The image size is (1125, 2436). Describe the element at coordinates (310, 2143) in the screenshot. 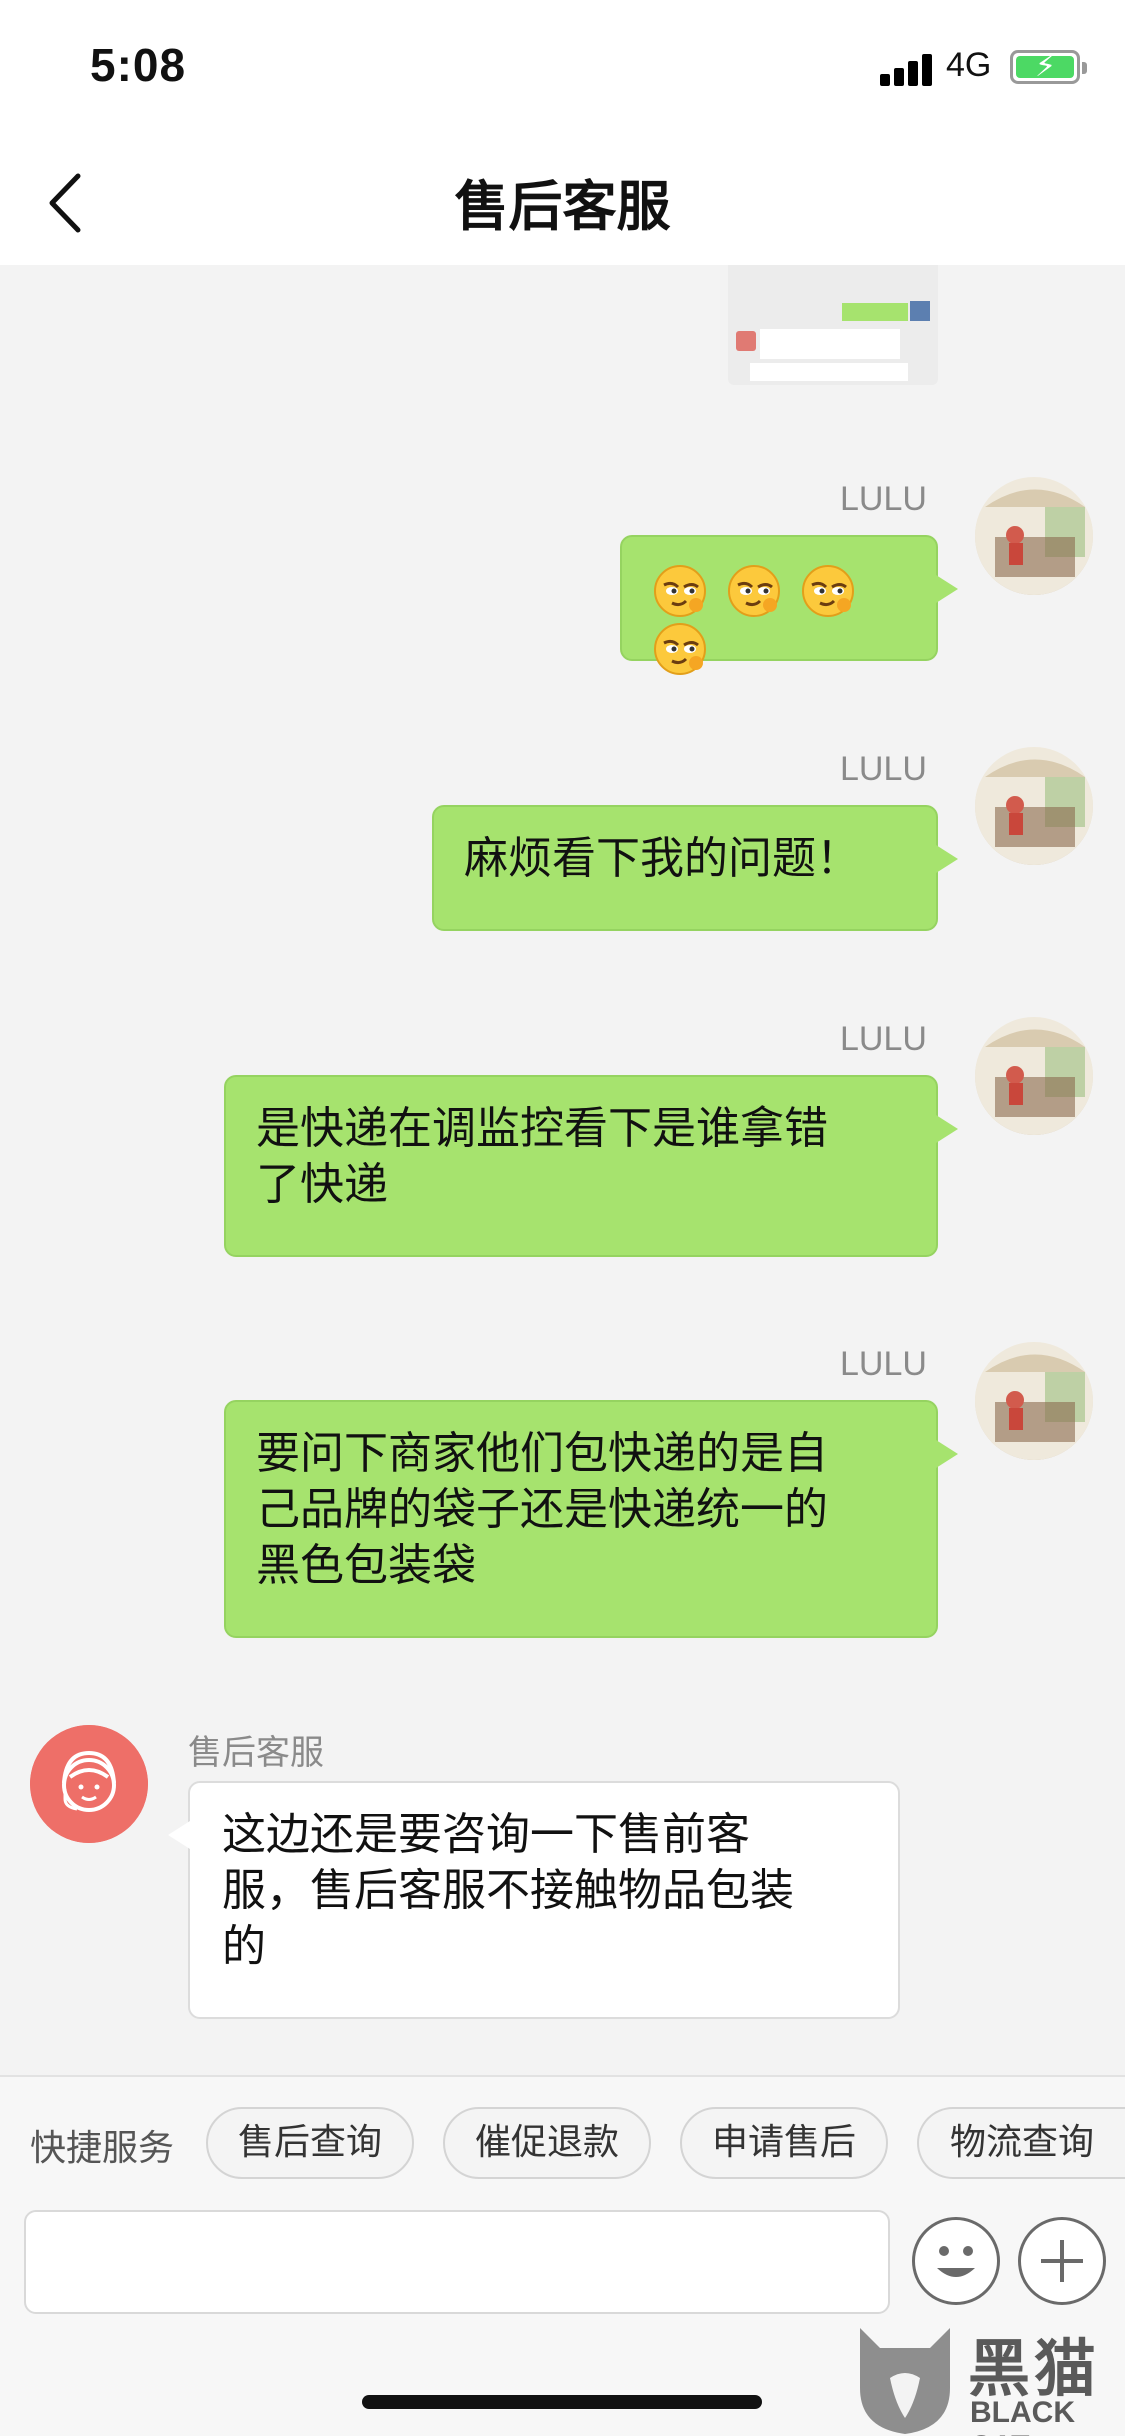

I see `quick-service-chip: 售后查询` at that location.